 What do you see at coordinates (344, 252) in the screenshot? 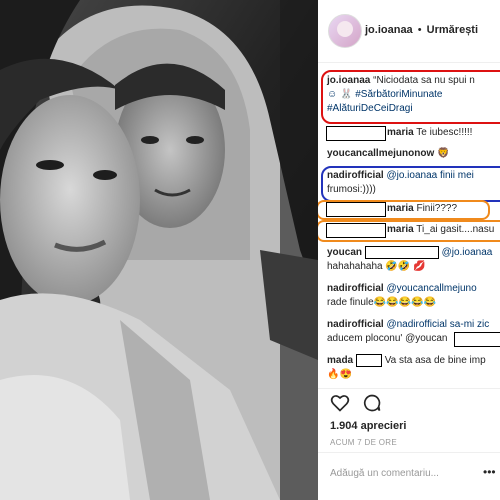
I see `comment-username: youcan` at bounding box center [344, 252].